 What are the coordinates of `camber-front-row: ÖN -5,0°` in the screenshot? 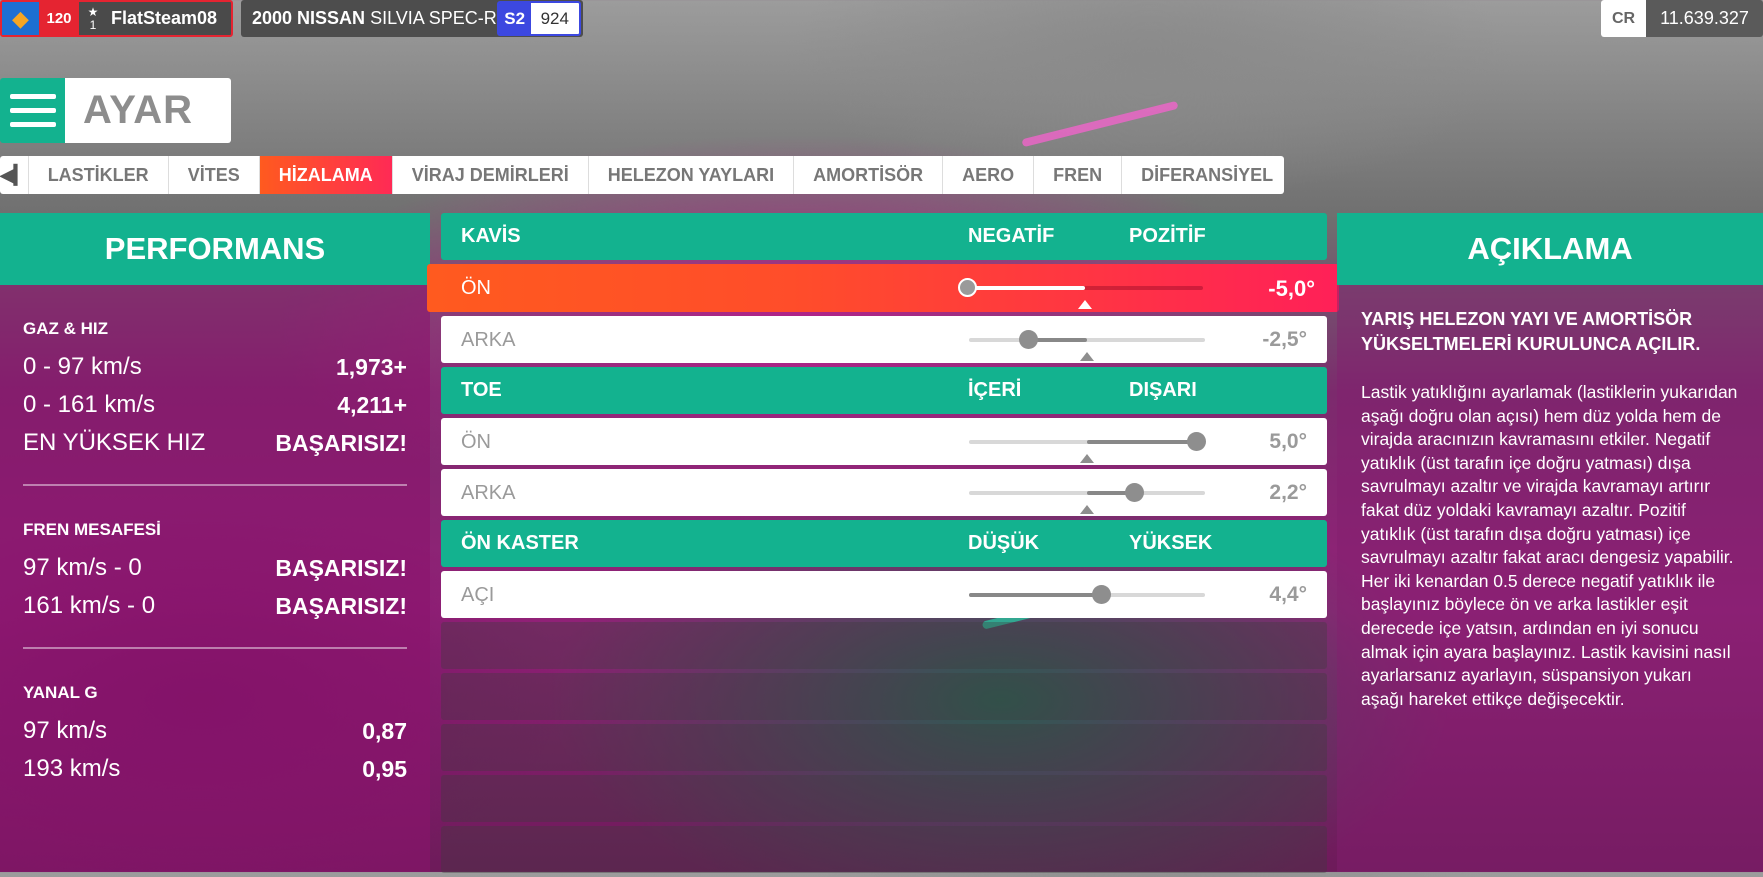 It's located at (883, 288).